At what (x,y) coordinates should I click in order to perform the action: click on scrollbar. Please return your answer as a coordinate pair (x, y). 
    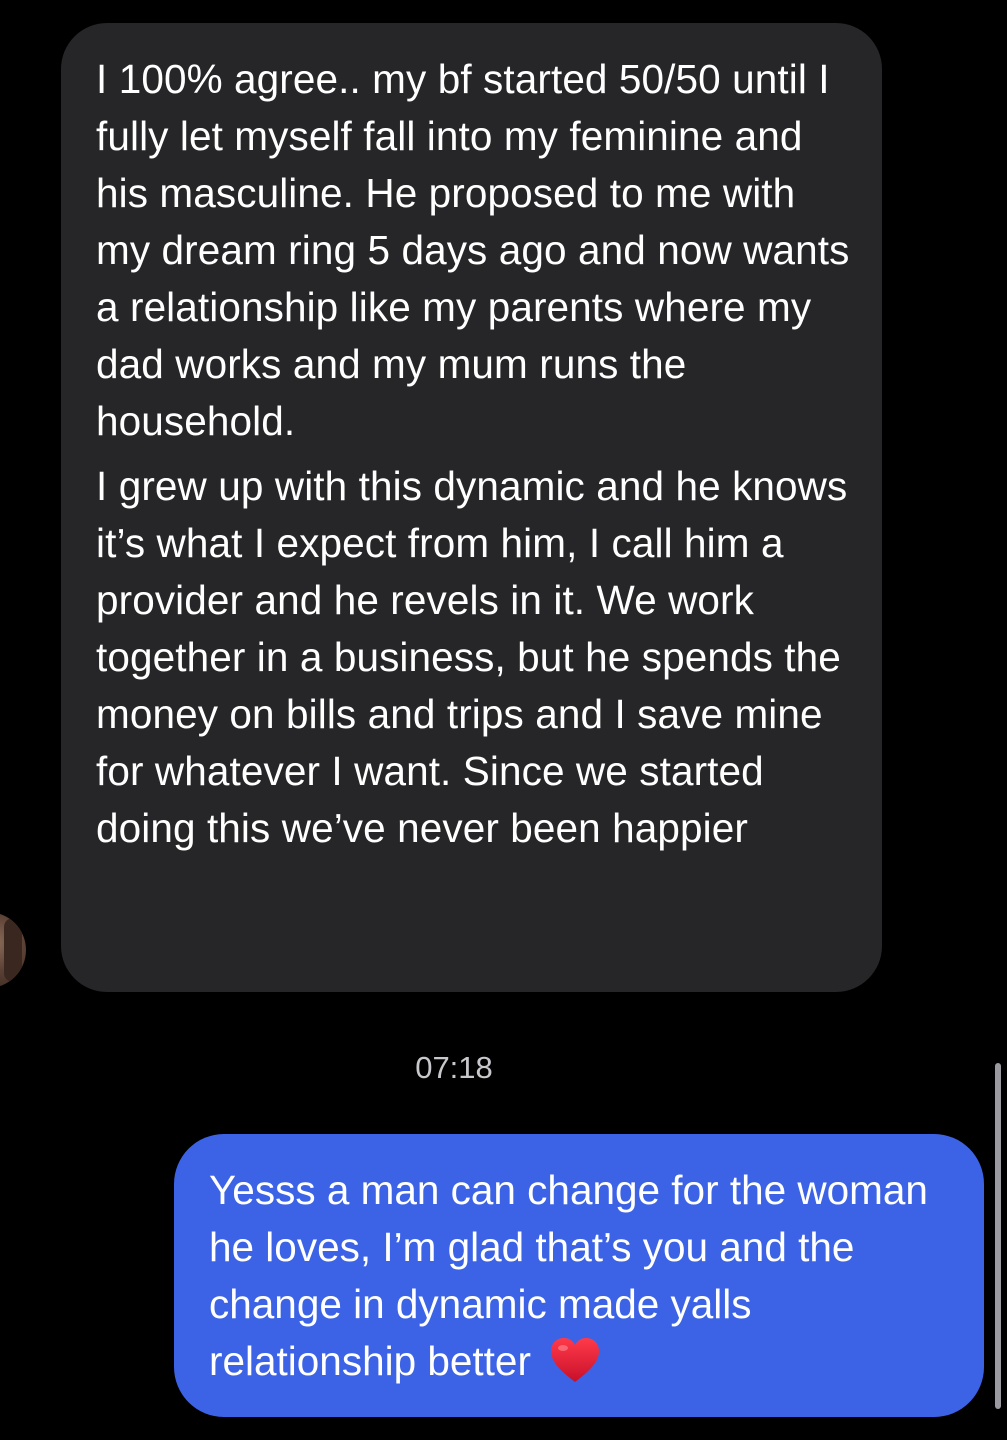
    Looking at the image, I should click on (998, 1236).